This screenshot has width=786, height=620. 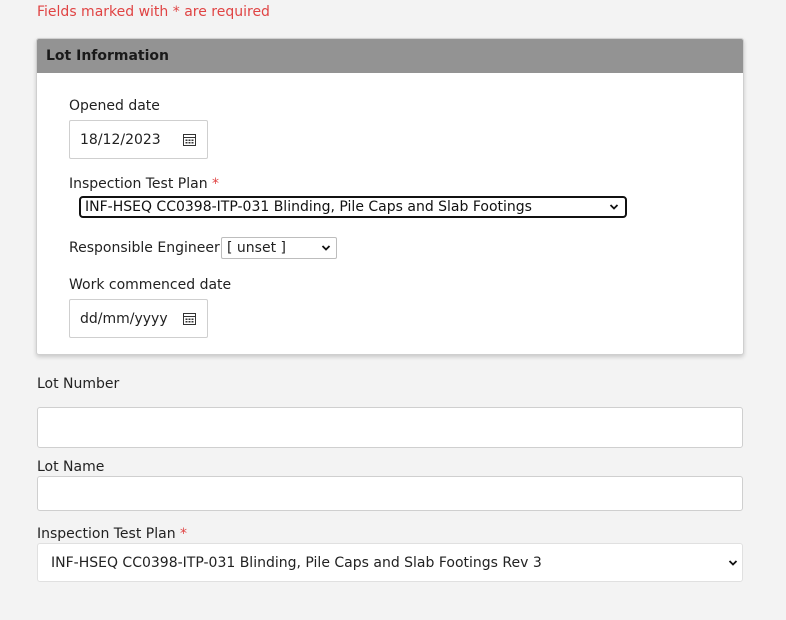 What do you see at coordinates (390, 493) in the screenshot?
I see `lot-name-input` at bounding box center [390, 493].